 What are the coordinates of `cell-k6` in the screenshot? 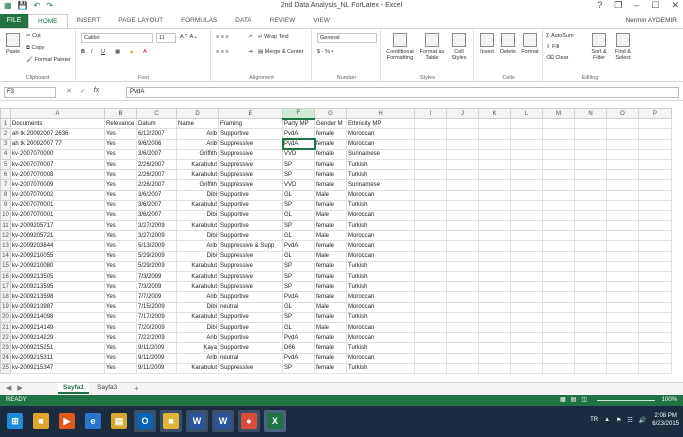 It's located at (494, 175).